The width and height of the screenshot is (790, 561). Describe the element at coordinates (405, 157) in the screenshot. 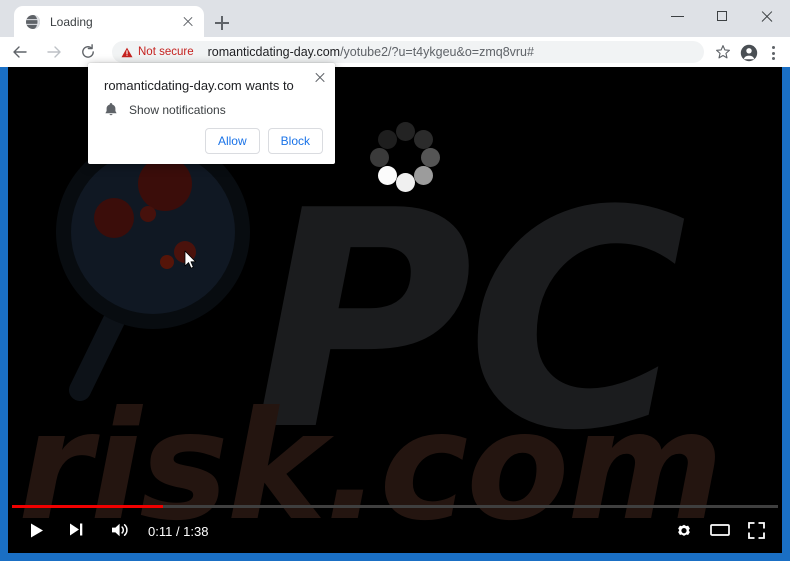

I see `loading-spinner-icon` at that location.